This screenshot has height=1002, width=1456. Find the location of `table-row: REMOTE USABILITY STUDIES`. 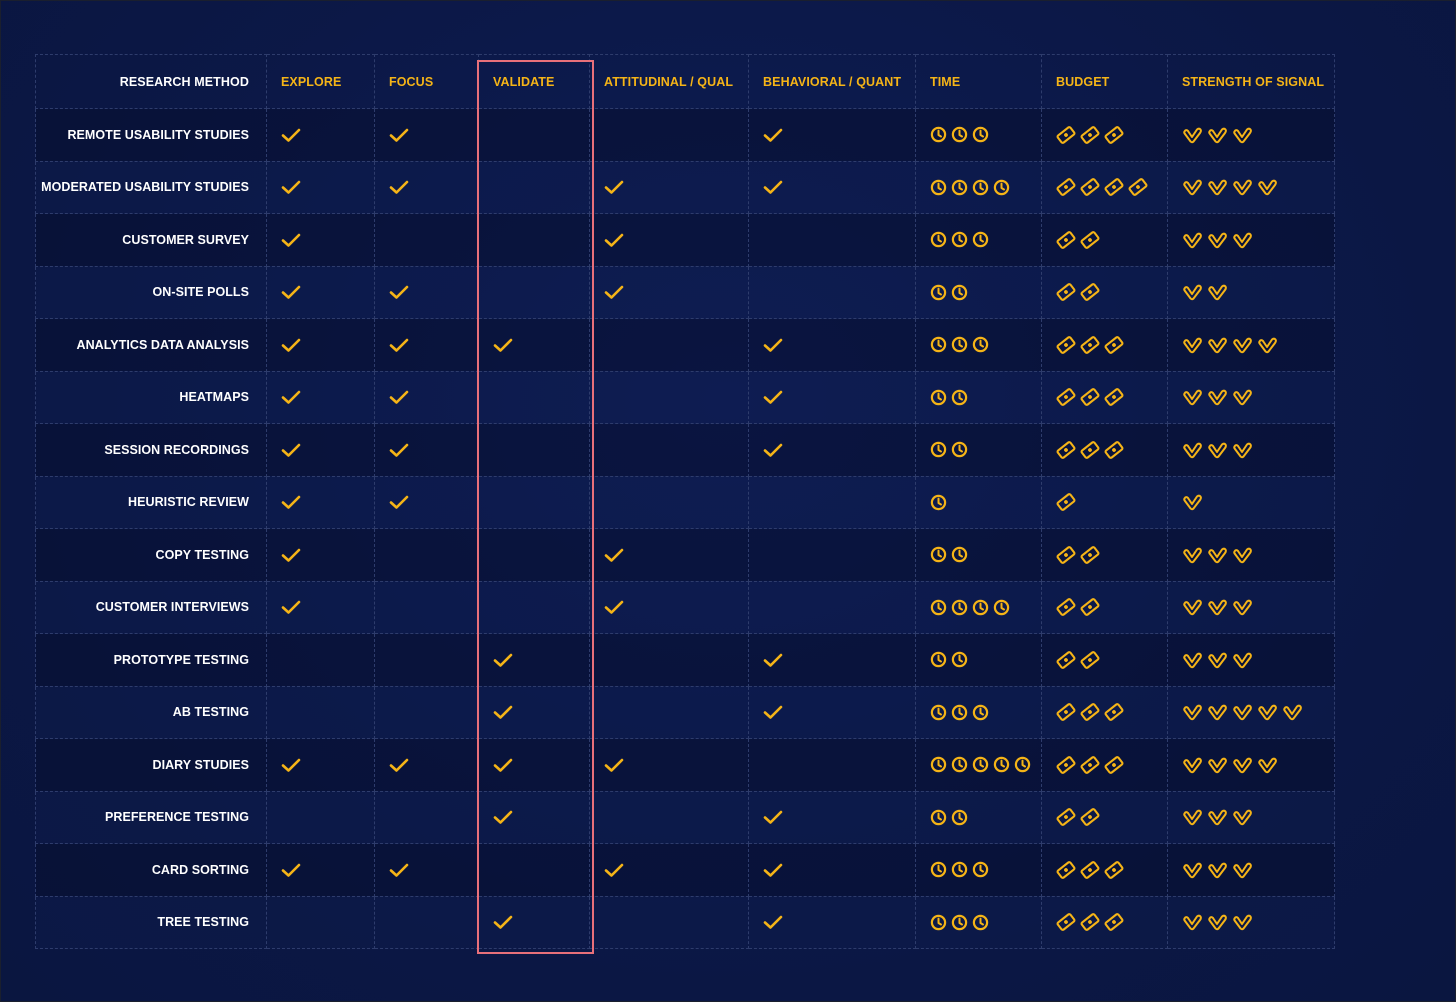

table-row: REMOTE USABILITY STUDIES is located at coordinates (685, 135).